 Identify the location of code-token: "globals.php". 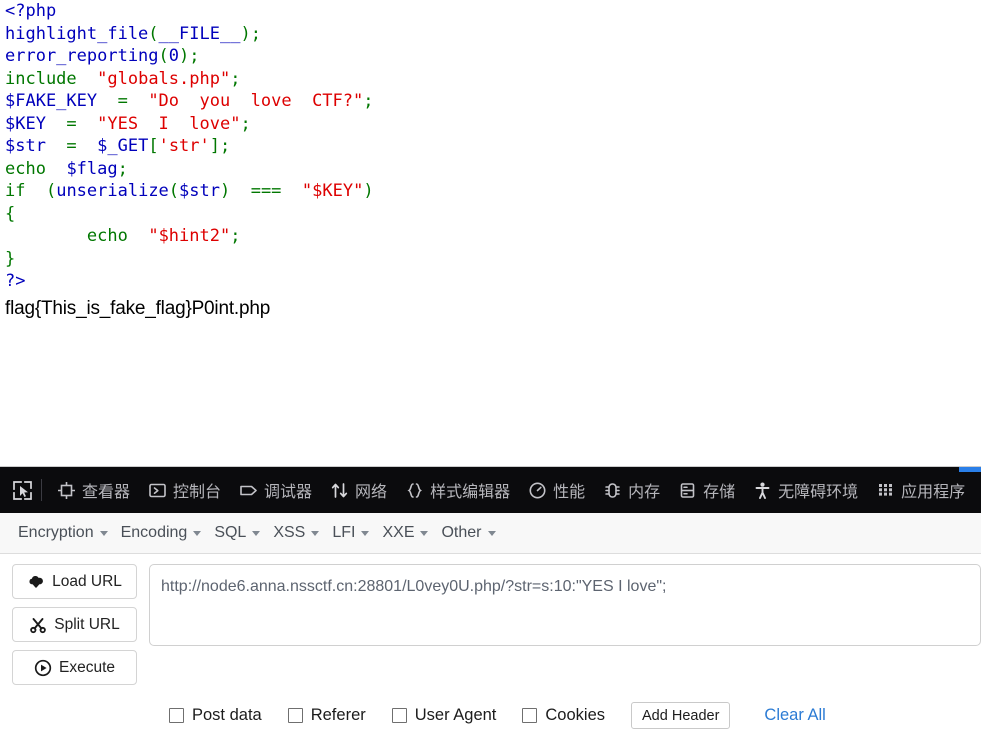
(164, 78).